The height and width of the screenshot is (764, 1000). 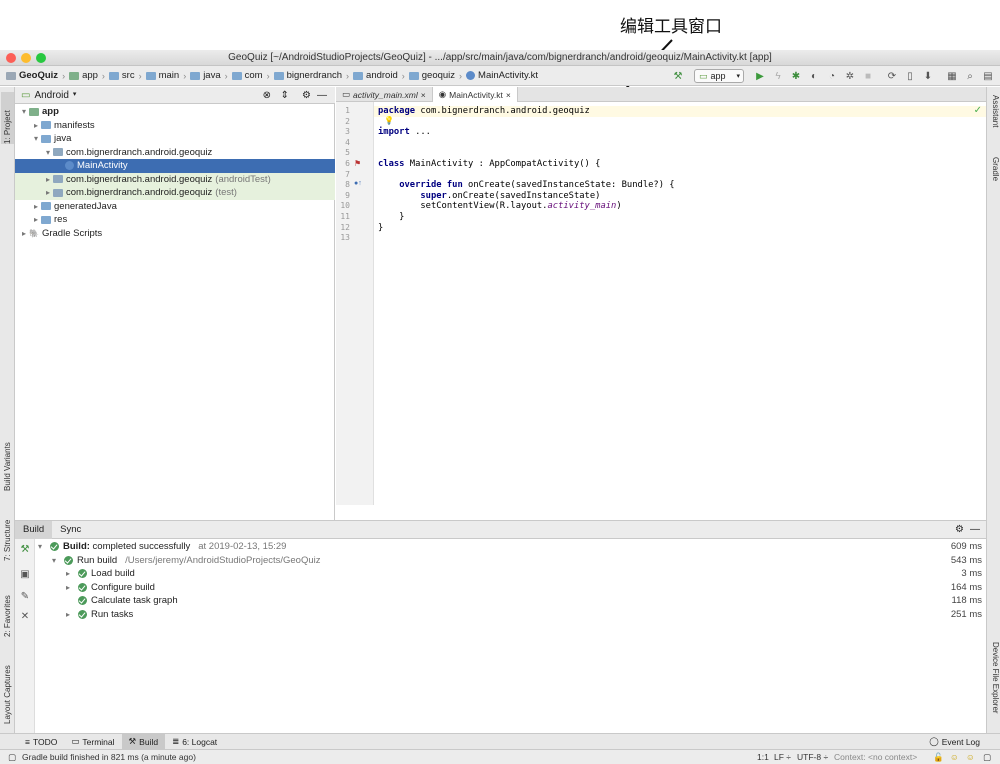 What do you see at coordinates (25, 550) in the screenshot?
I see `hammer-icon: ⚒` at bounding box center [25, 550].